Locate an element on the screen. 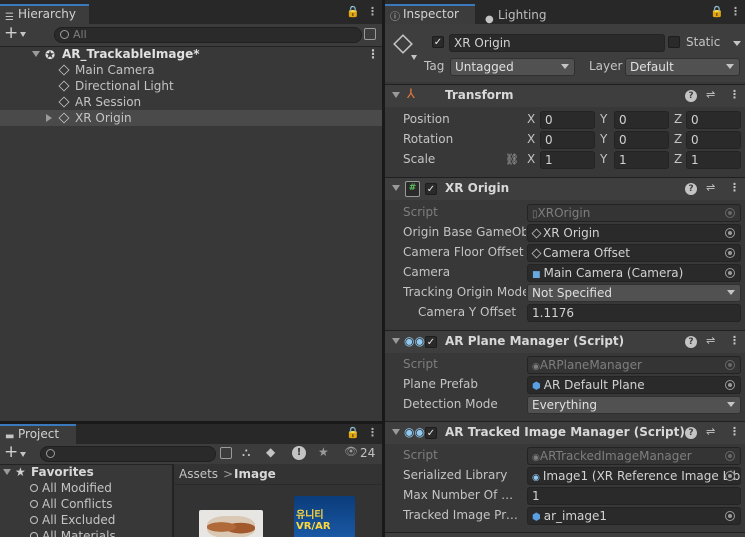  origin-base-field: XR Origin is located at coordinates (634, 233).